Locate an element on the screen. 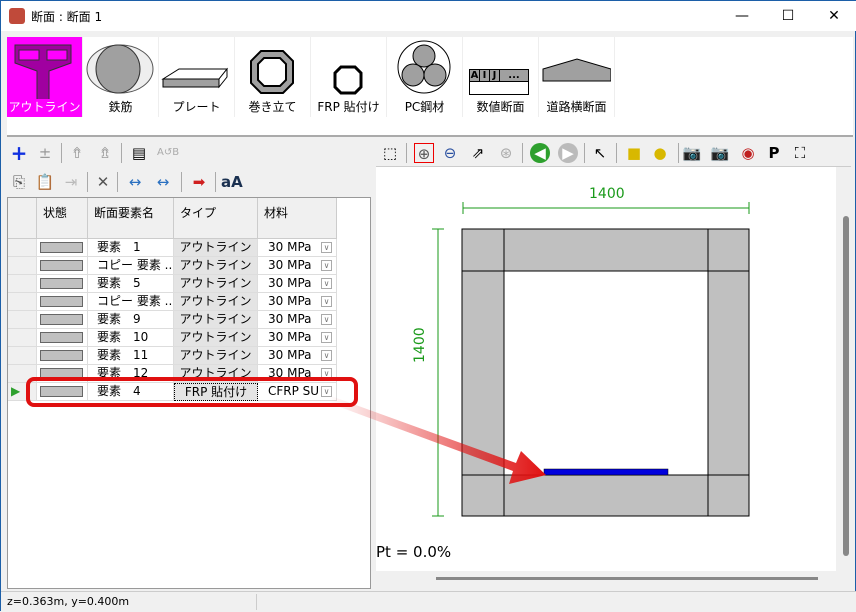  paste-insert-icon: ⇥ is located at coordinates (71, 182).